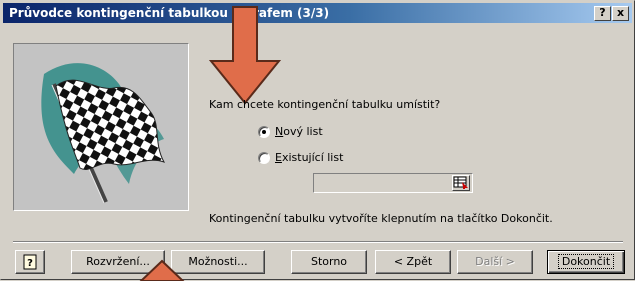 The image size is (635, 281). Describe the element at coordinates (312, 157) in the screenshot. I see `existing-sheet-label-rest: xistující list` at that location.